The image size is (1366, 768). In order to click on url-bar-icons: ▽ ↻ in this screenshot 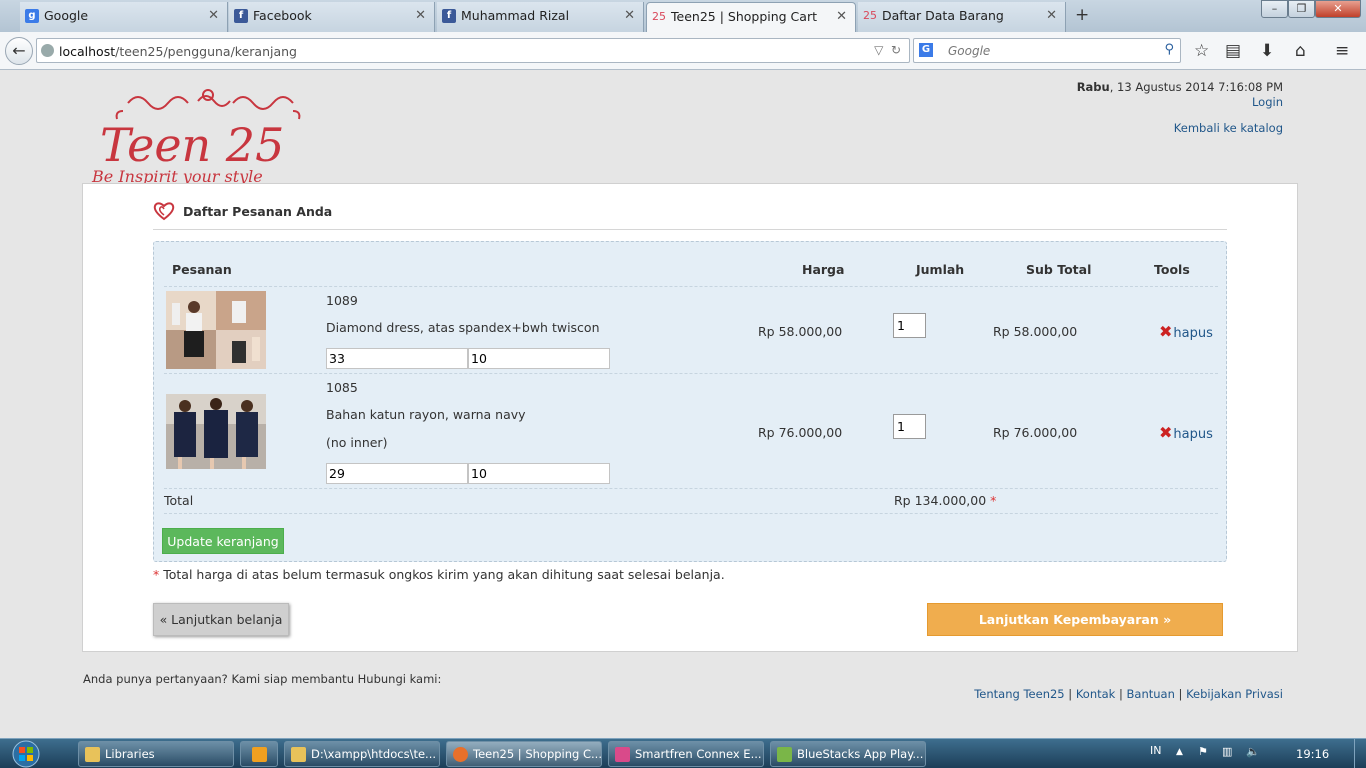, I will do `click(887, 50)`.